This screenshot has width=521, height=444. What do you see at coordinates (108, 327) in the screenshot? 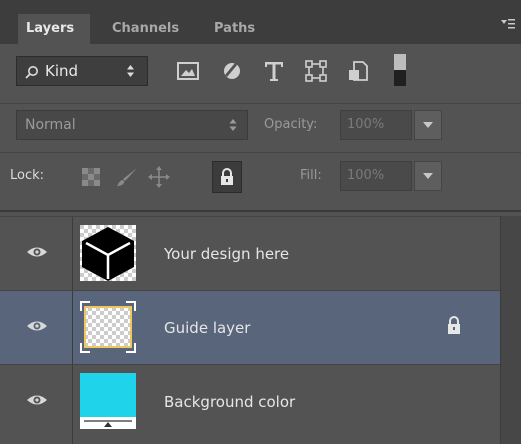
I see `guide-thumbnail` at bounding box center [108, 327].